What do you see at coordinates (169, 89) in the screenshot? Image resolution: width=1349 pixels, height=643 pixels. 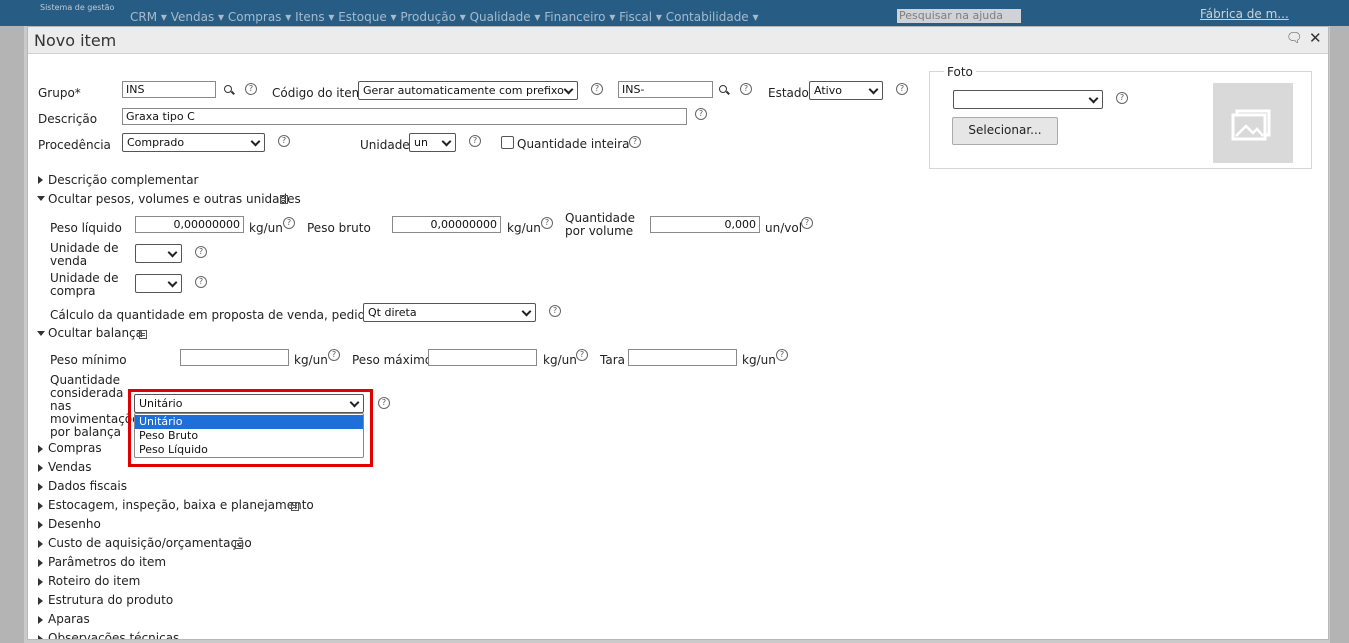 I see `grupo-input: INS` at bounding box center [169, 89].